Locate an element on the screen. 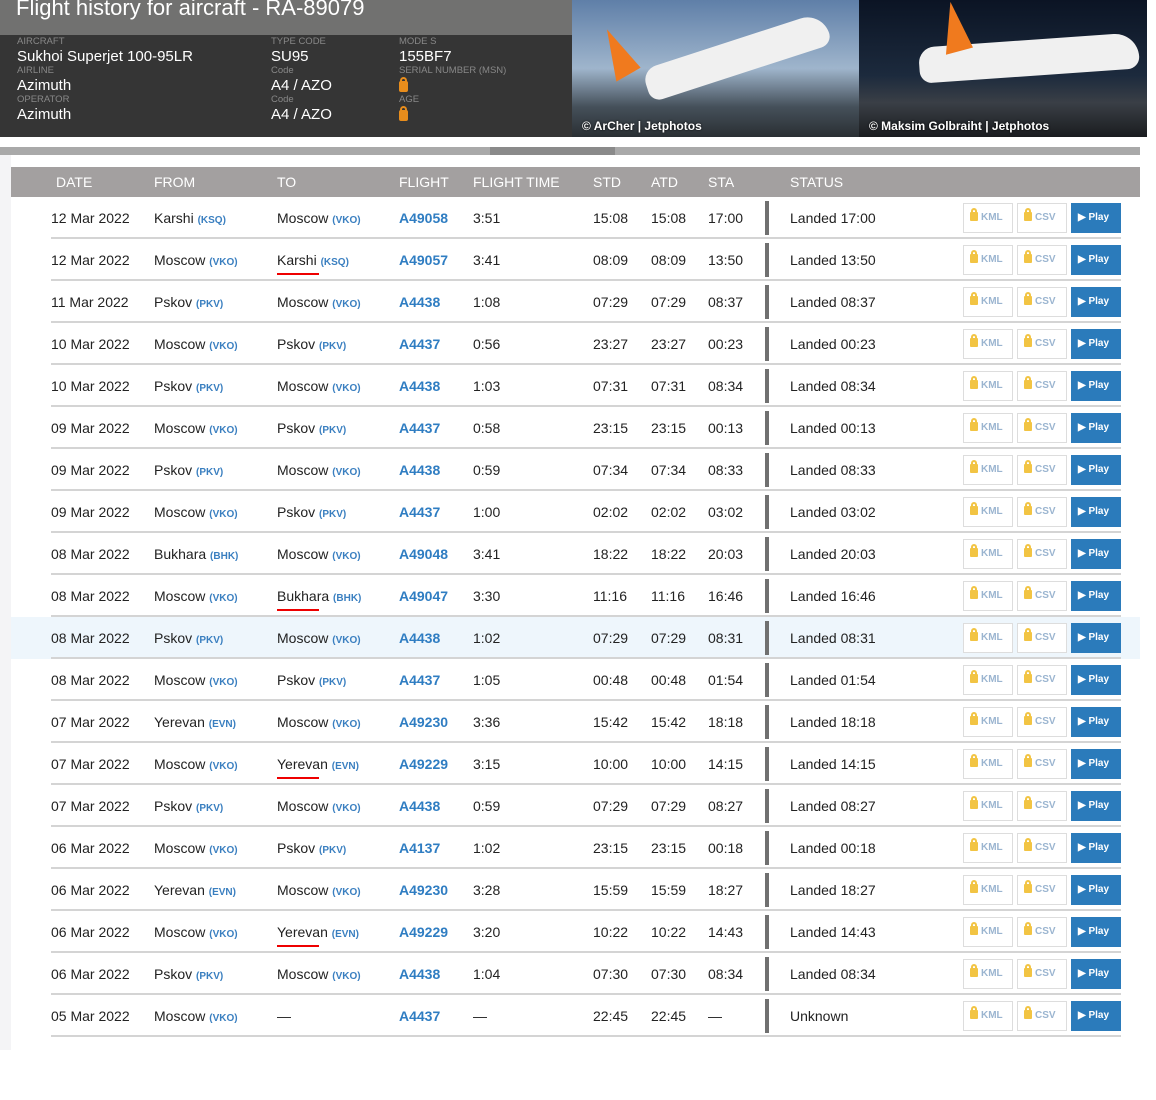 Image resolution: width=1156 pixels, height=1100 pixels. horizontal-scrollbar is located at coordinates (570, 151).